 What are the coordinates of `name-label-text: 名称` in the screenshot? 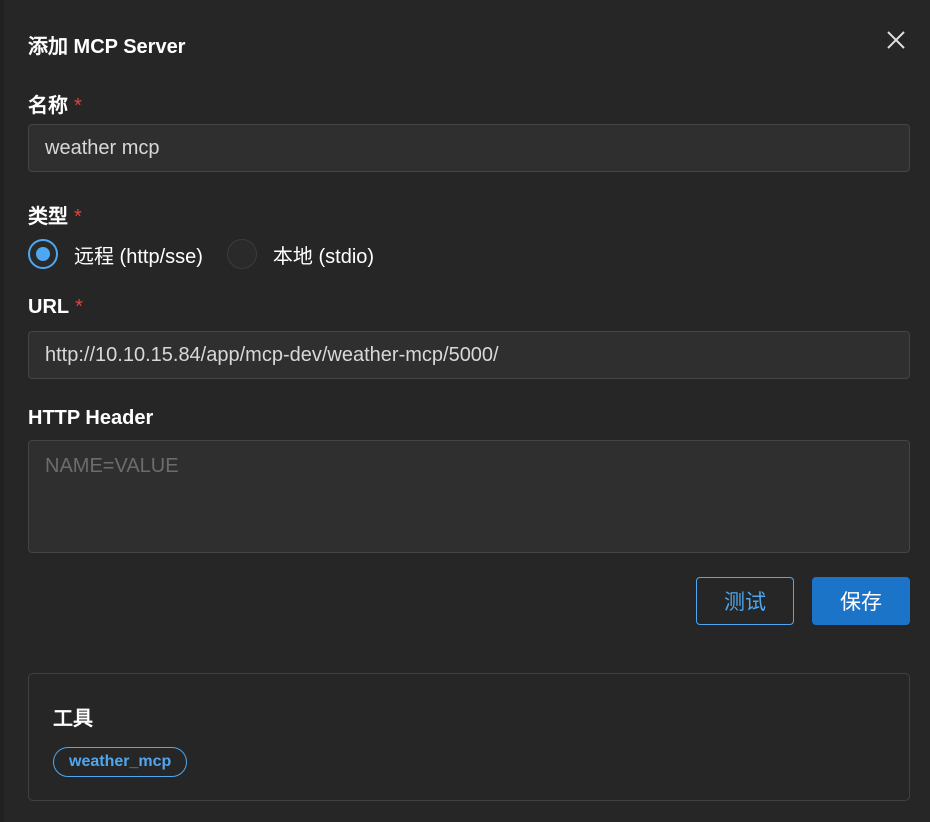 It's located at (48, 106).